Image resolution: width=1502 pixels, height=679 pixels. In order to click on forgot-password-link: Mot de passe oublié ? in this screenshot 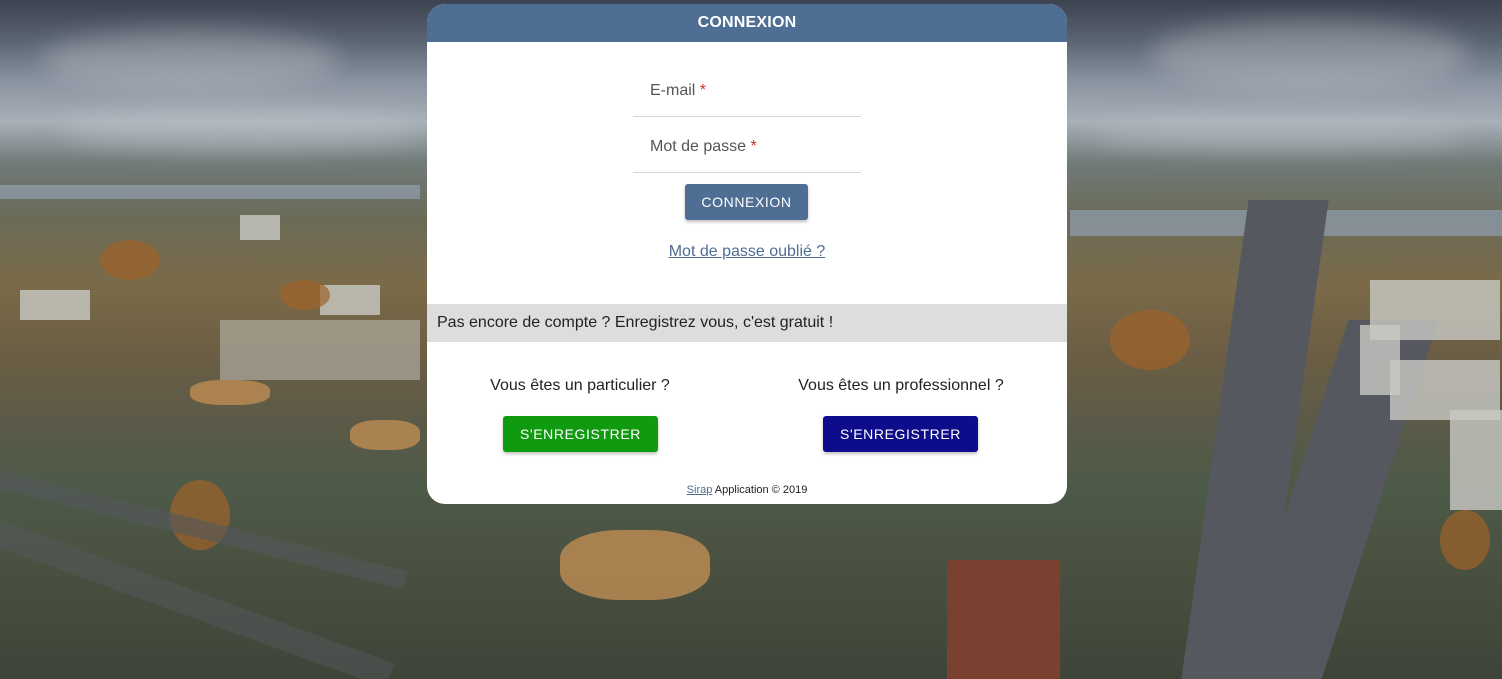, I will do `click(747, 252)`.